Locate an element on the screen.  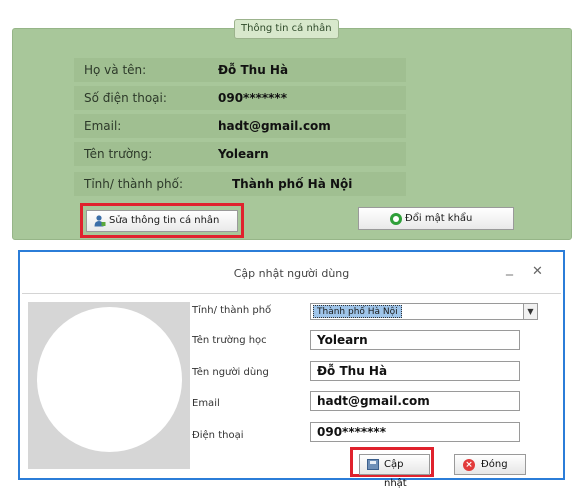
avatar-frame is located at coordinates (109, 385).